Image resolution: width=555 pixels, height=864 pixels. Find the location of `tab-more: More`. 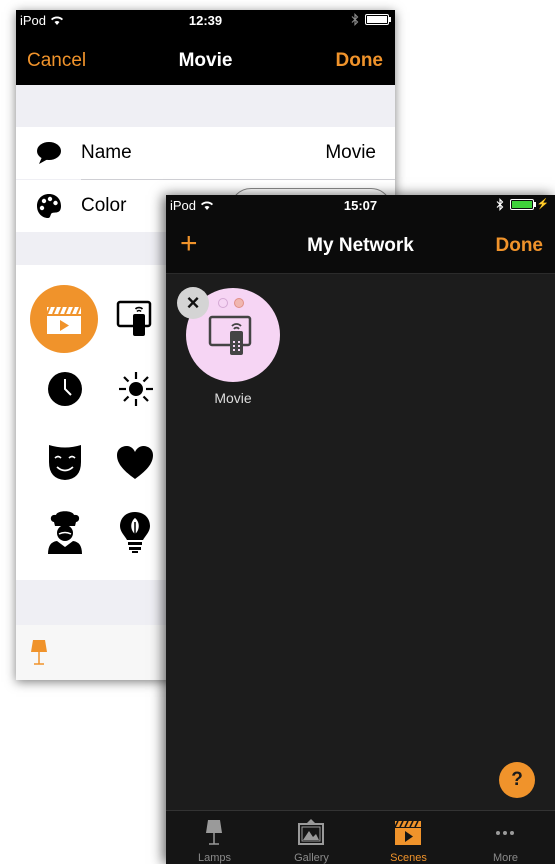

tab-more: More is located at coordinates (505, 837).